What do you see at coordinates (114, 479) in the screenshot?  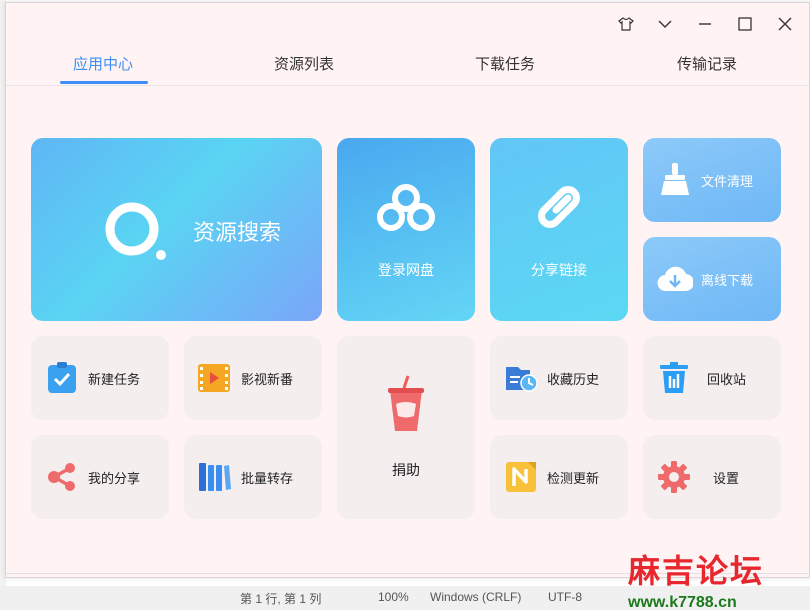 I see `my-share-label: 我的分享` at bounding box center [114, 479].